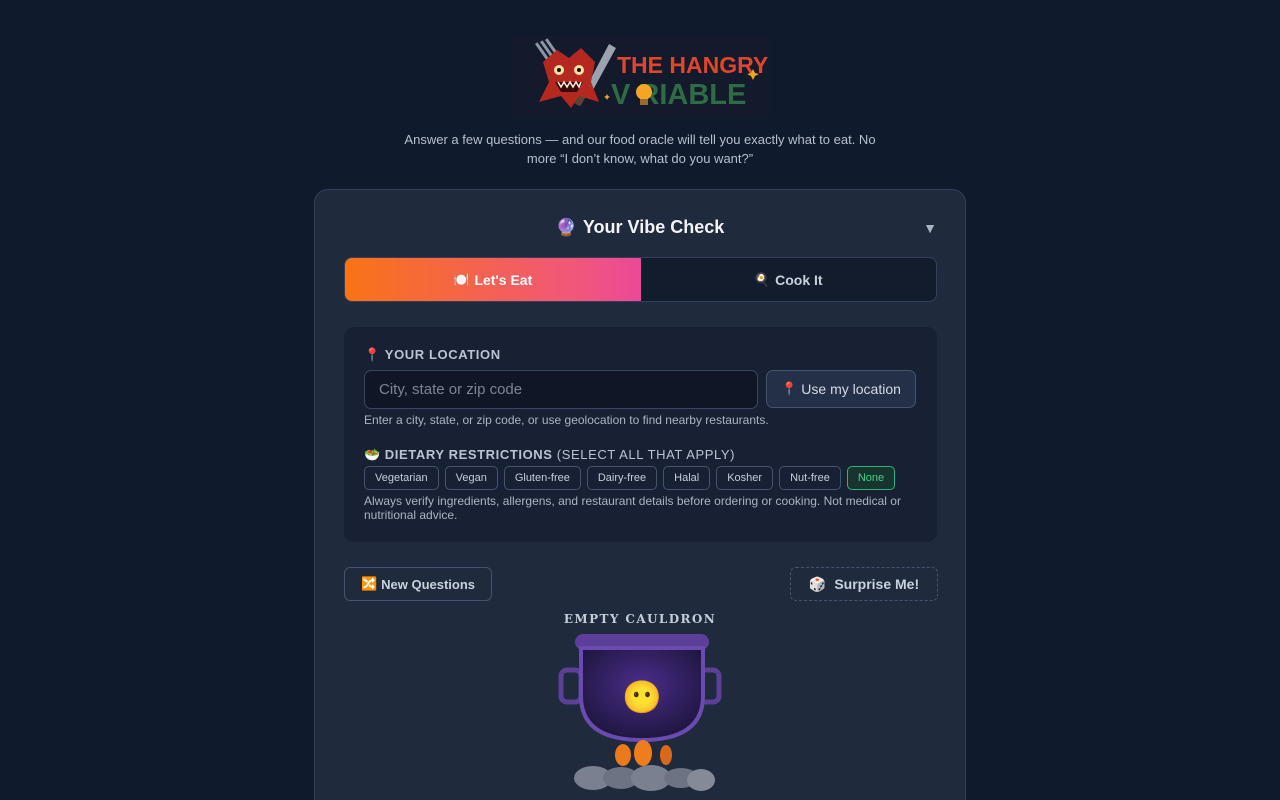 Image resolution: width=1280 pixels, height=800 pixels. I want to click on location-label-text: YOUR LOCATION, so click(442, 354).